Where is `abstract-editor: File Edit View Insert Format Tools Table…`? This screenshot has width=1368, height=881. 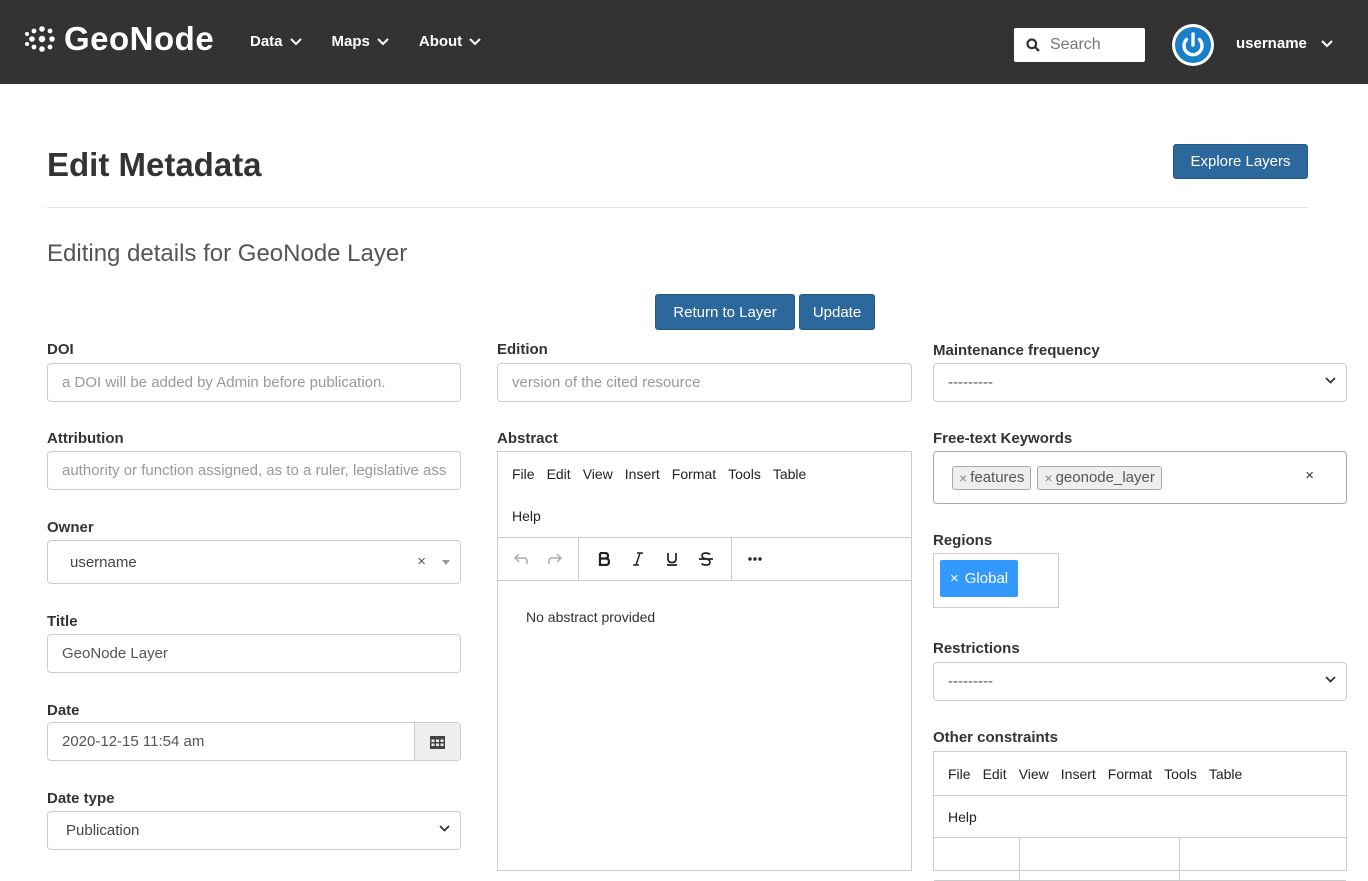
abstract-editor: File Edit View Insert Format Tools Table… is located at coordinates (704, 661).